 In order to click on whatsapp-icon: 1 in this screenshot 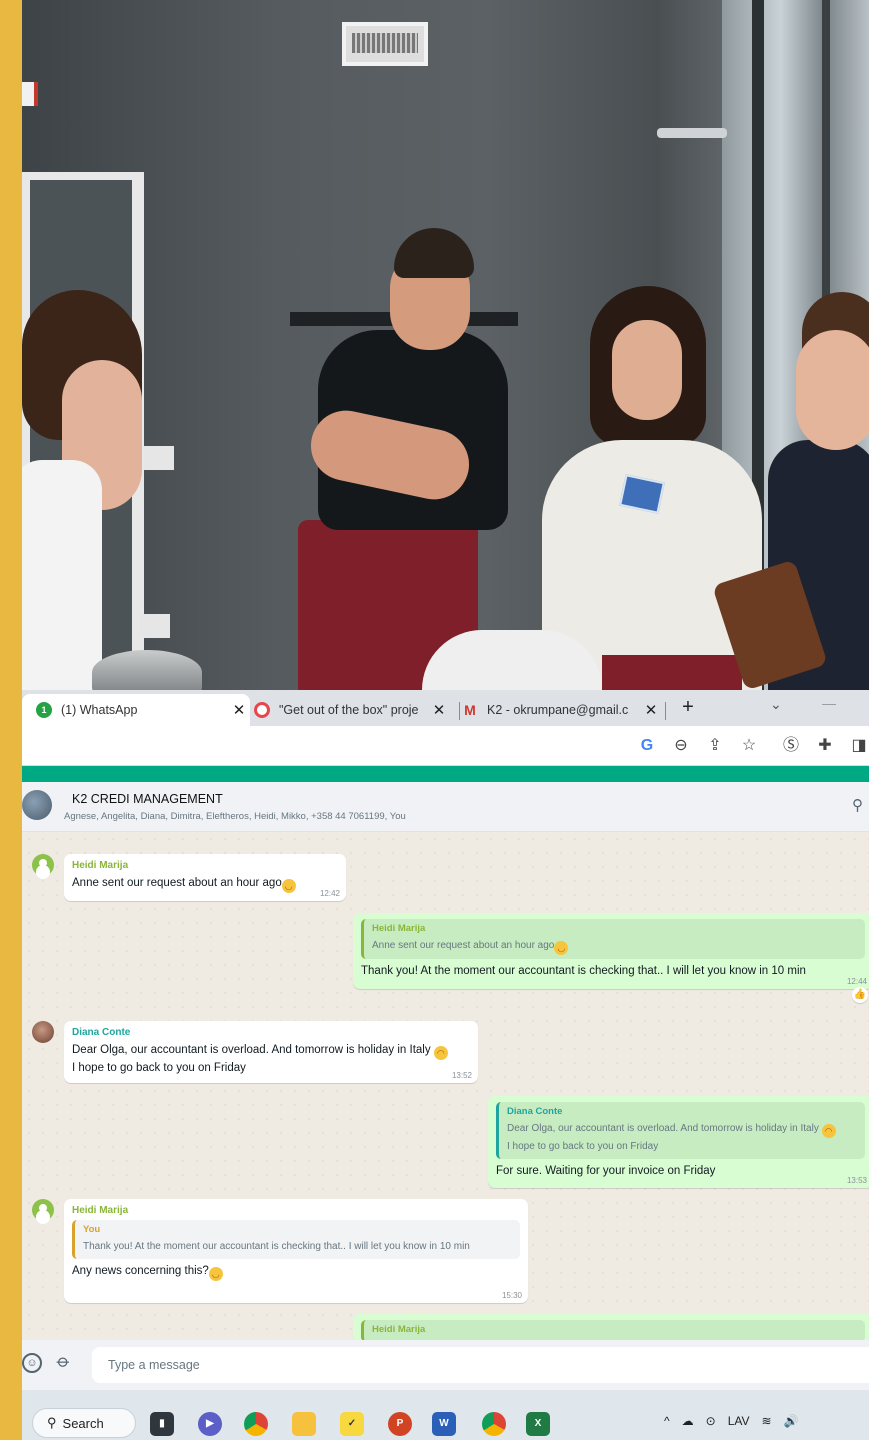, I will do `click(44, 710)`.